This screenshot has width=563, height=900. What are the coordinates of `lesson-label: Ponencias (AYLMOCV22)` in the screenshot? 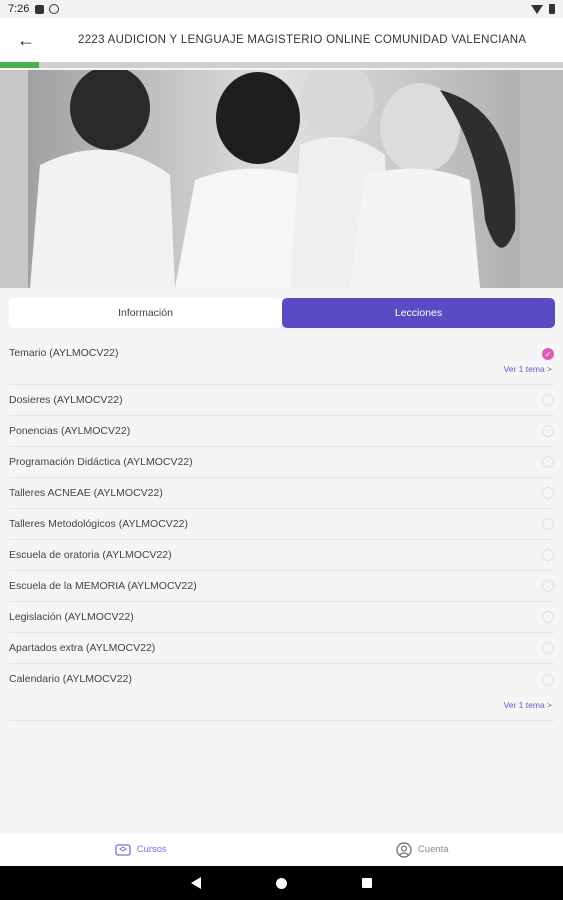 It's located at (70, 431).